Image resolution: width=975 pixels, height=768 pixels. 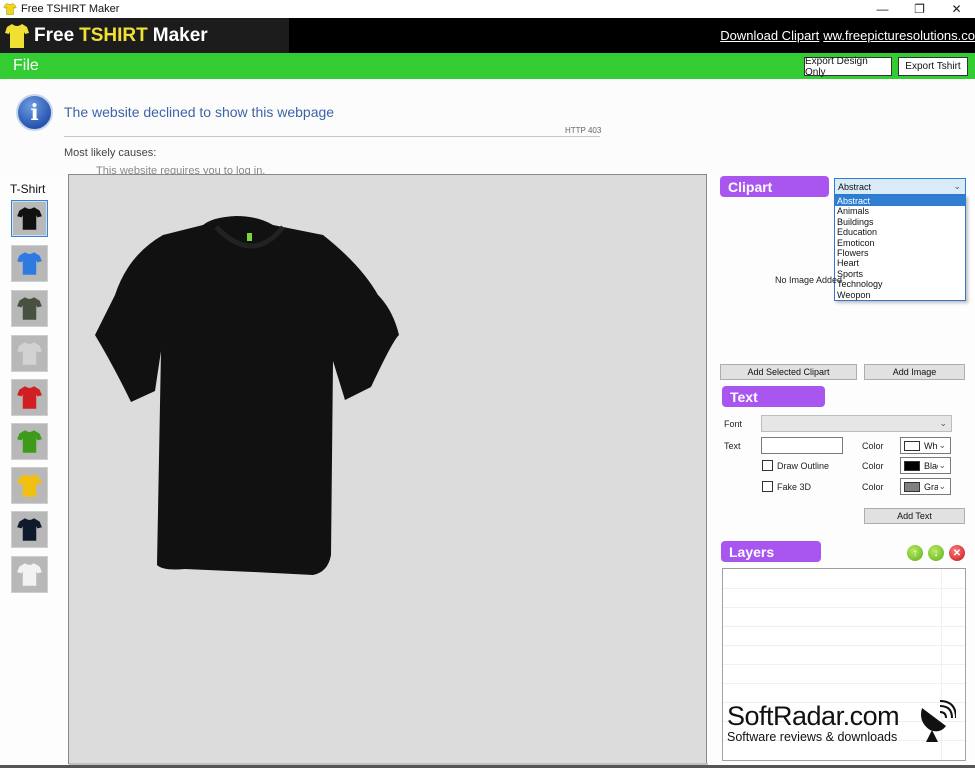 I want to click on clipart-option-heart: Heart, so click(x=900, y=263).